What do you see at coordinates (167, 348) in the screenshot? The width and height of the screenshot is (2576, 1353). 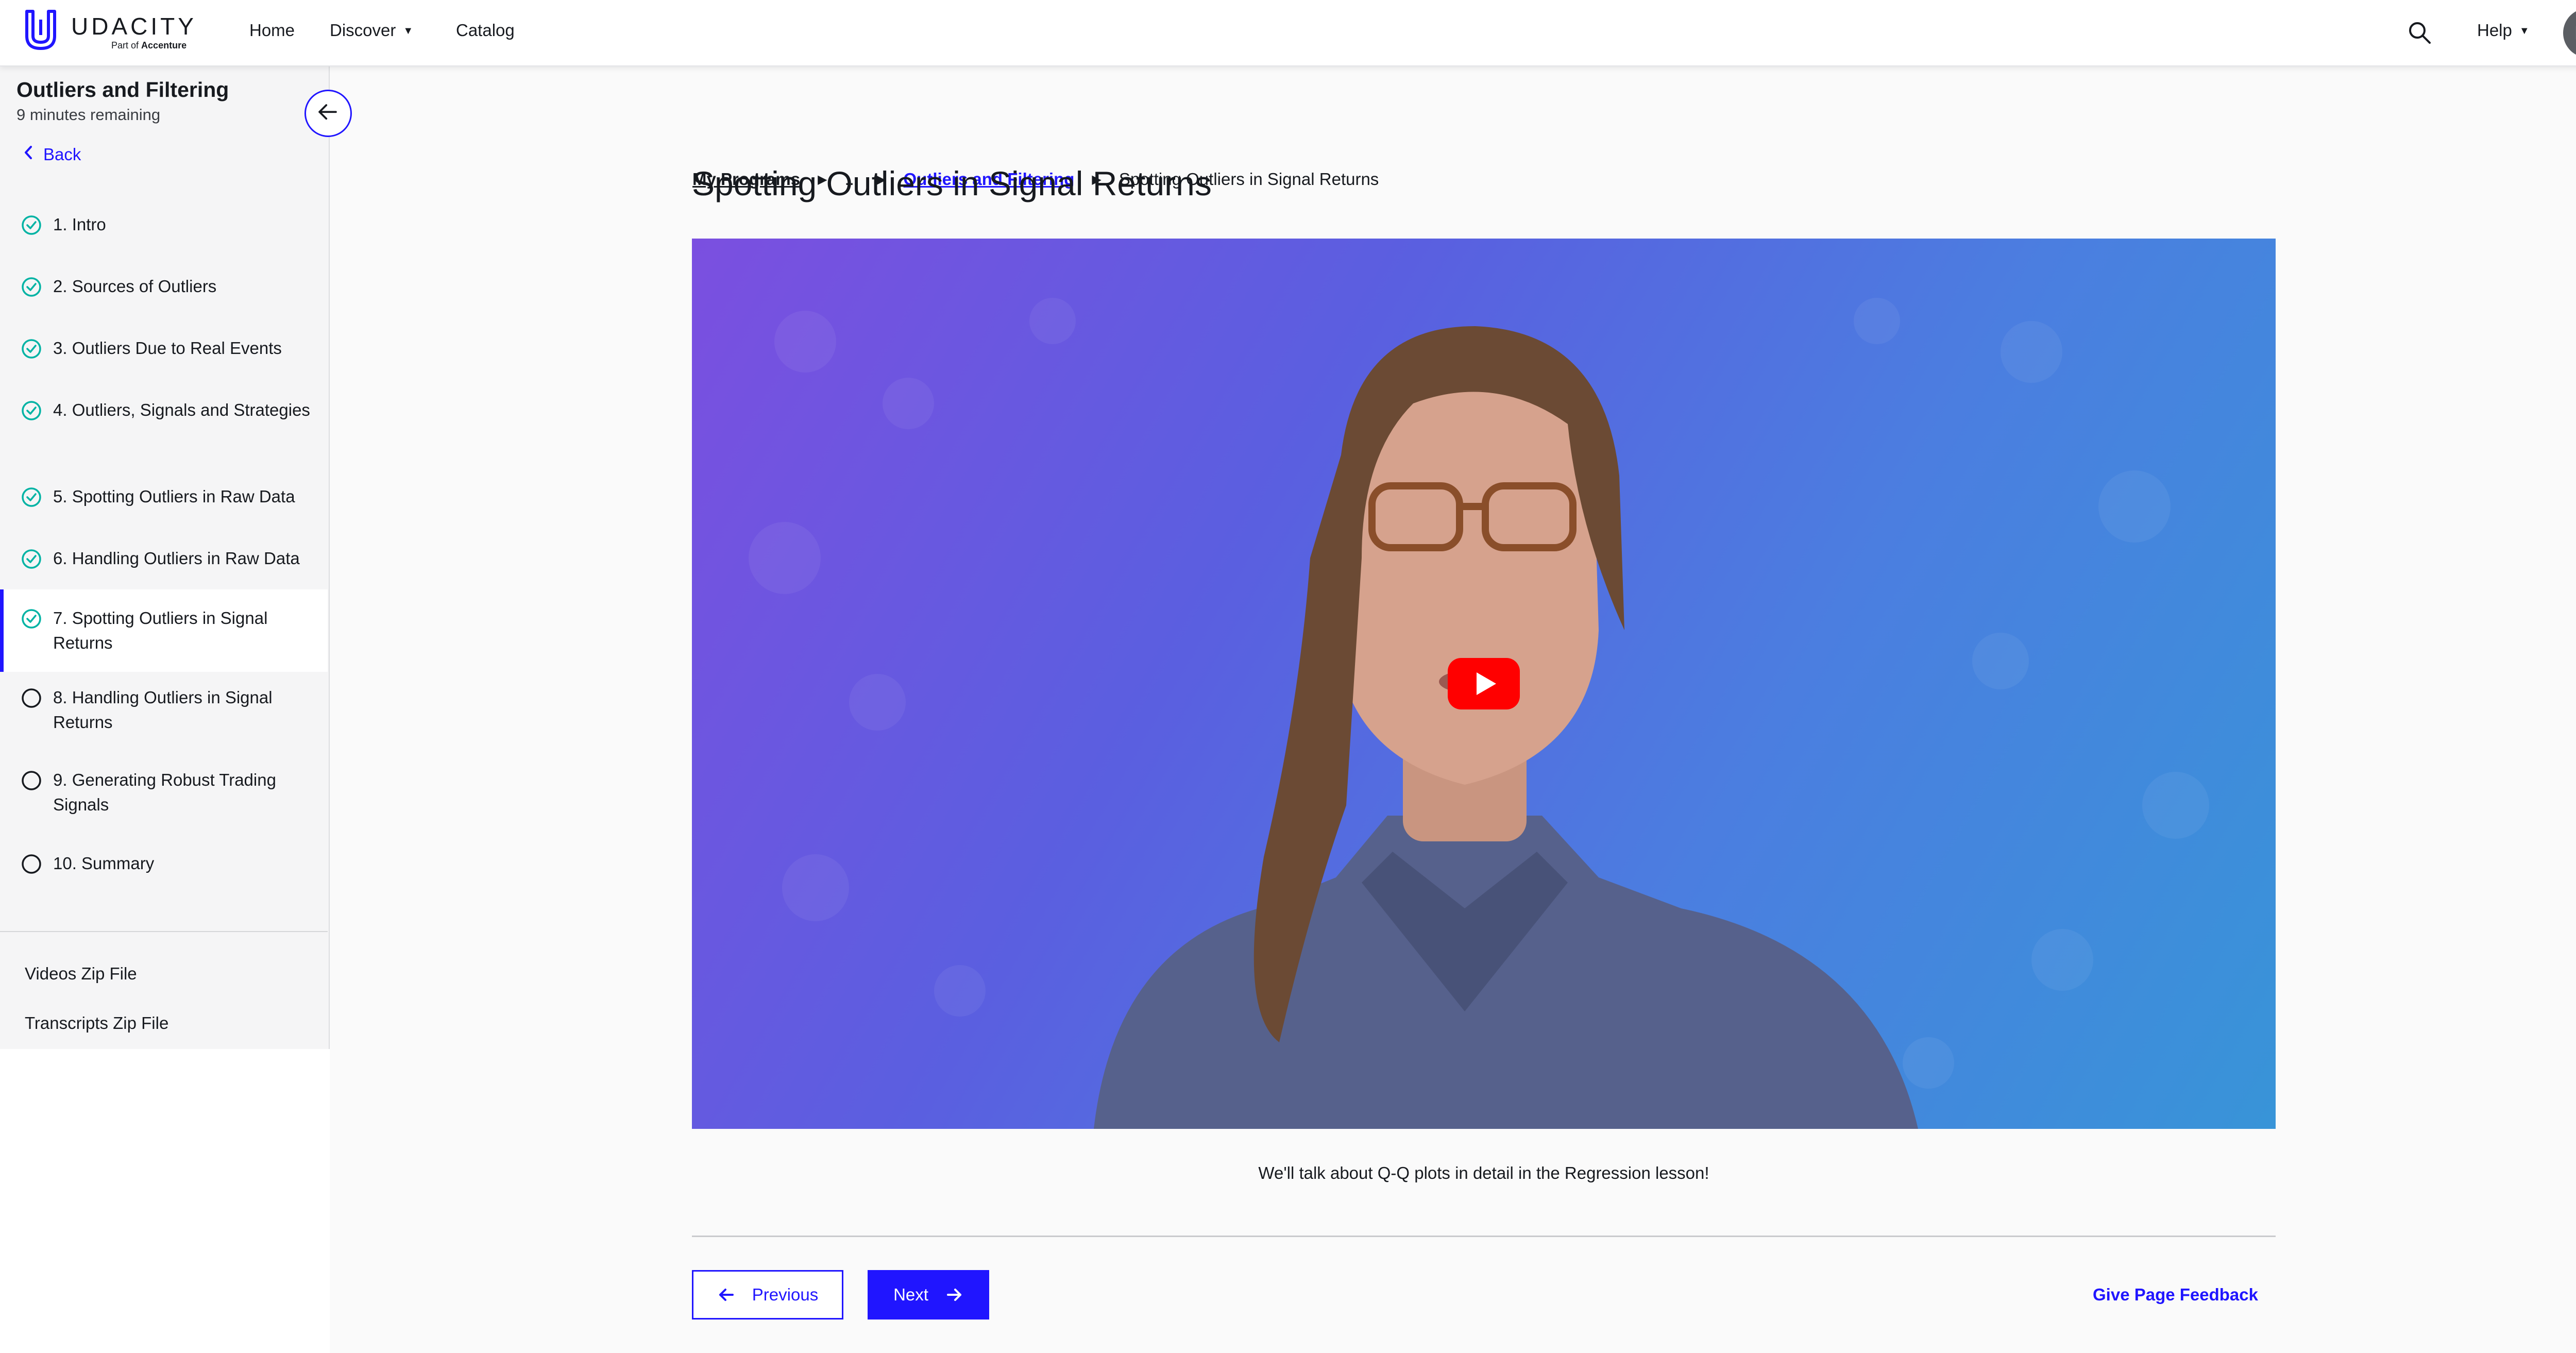 I see `sidebar-item-label: 3. Outliers Due to Real Events` at bounding box center [167, 348].